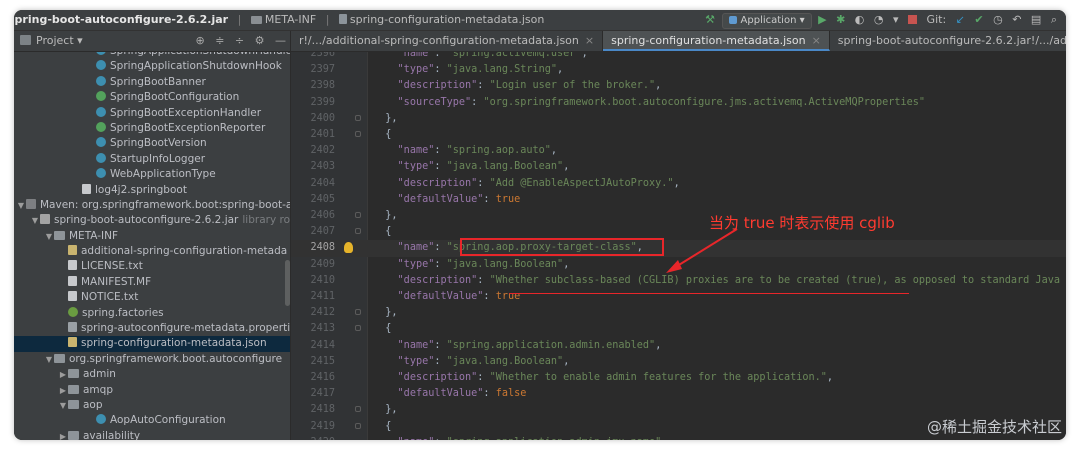 This screenshot has height=454, width=1080. What do you see at coordinates (994, 427) in the screenshot?
I see `watermark: @稀土掘金技术社区` at bounding box center [994, 427].